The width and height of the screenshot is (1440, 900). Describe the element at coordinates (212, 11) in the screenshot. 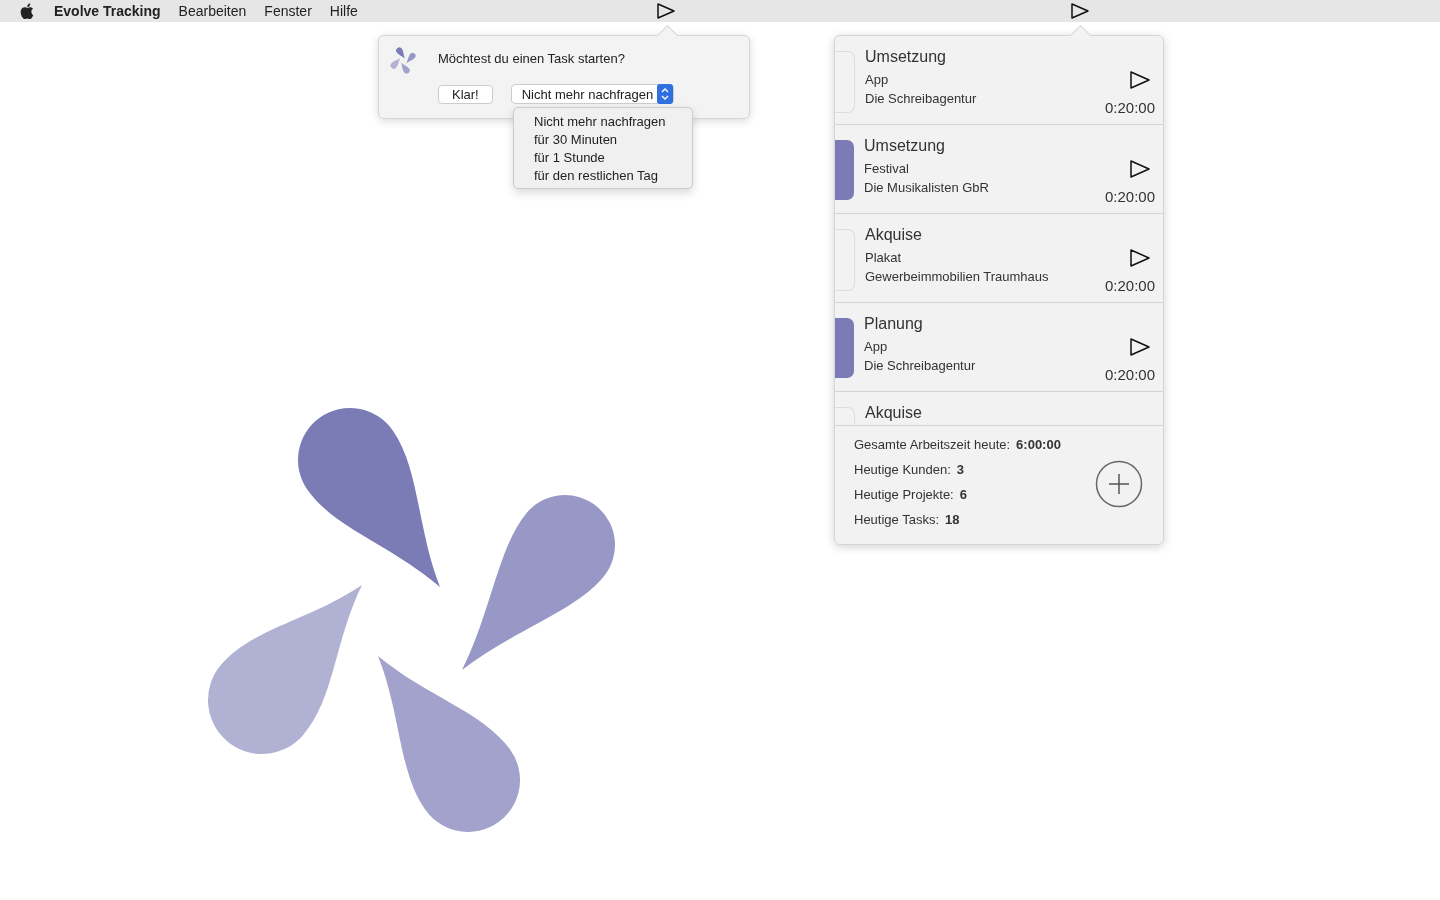

I see `menu-item: Bearbeiten` at that location.